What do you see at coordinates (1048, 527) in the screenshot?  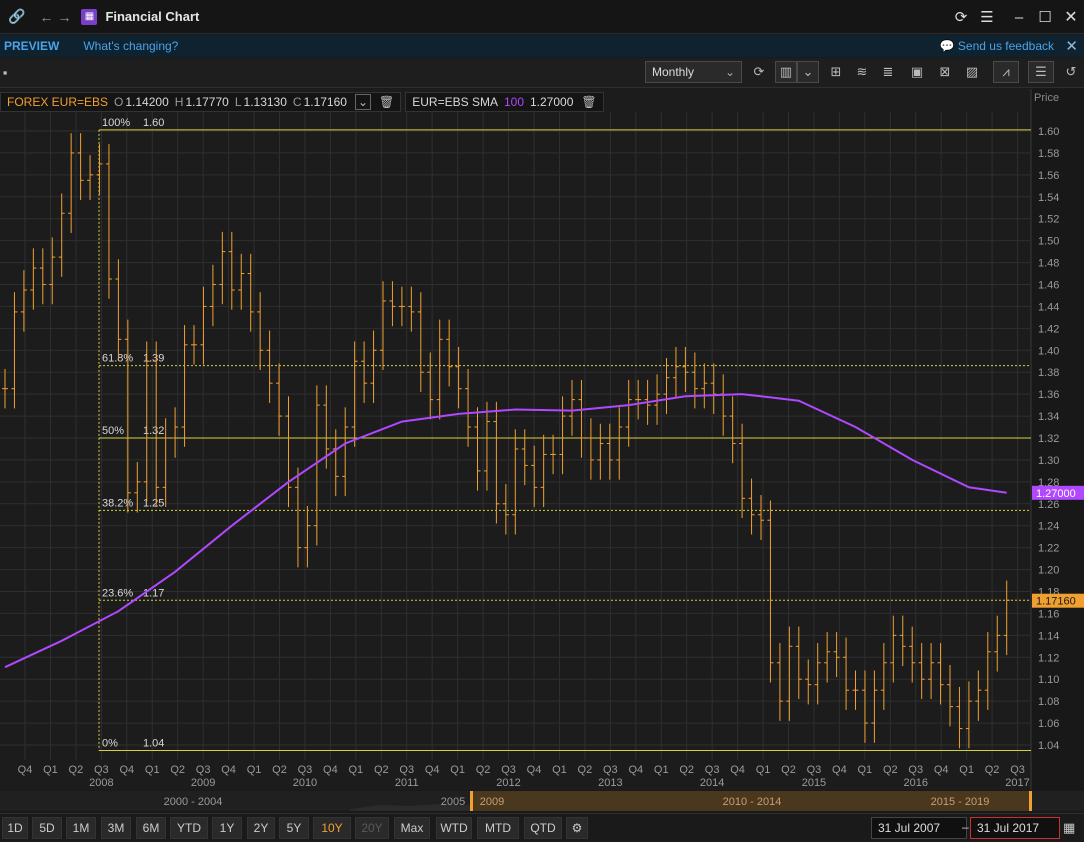 I see `y-tick-label: 1.24` at bounding box center [1048, 527].